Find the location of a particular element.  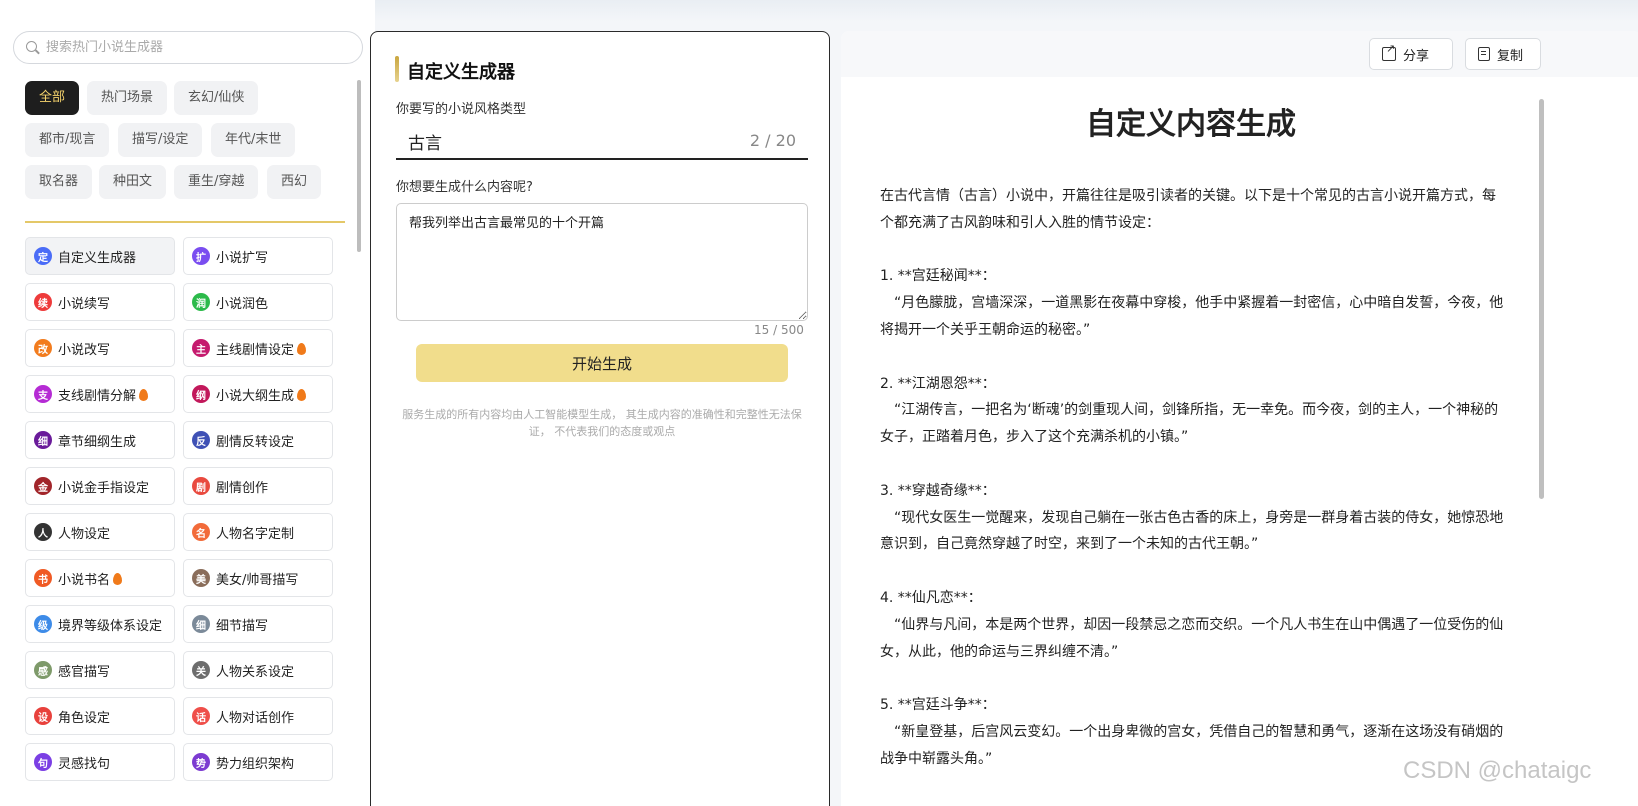

tool-item: 细章节细纲生成 is located at coordinates (100, 440).